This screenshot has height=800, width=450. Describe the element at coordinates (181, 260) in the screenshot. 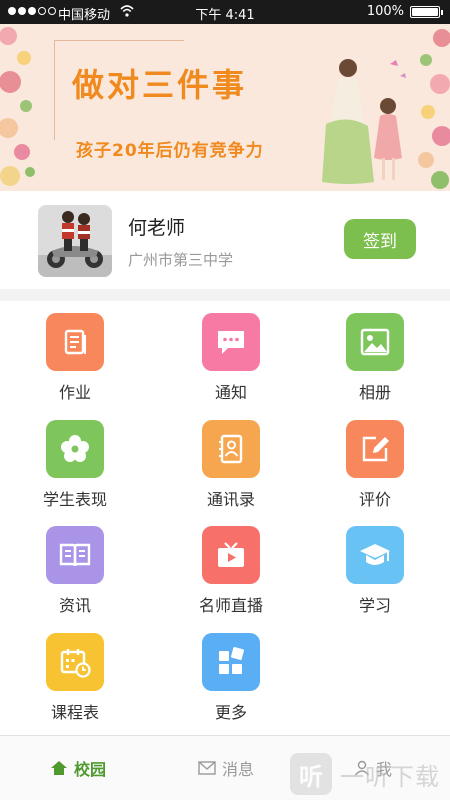

I see `school-name: 广州市第三中学` at that location.